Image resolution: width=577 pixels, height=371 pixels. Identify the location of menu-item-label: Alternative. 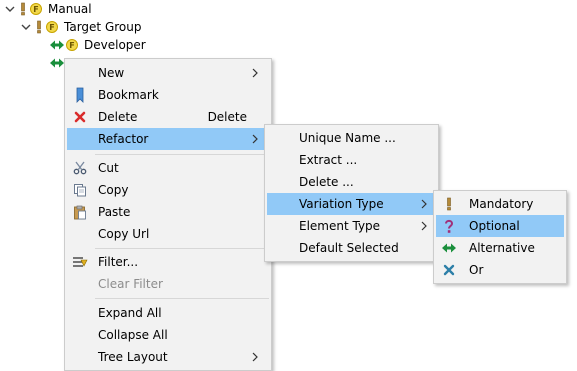
(502, 248).